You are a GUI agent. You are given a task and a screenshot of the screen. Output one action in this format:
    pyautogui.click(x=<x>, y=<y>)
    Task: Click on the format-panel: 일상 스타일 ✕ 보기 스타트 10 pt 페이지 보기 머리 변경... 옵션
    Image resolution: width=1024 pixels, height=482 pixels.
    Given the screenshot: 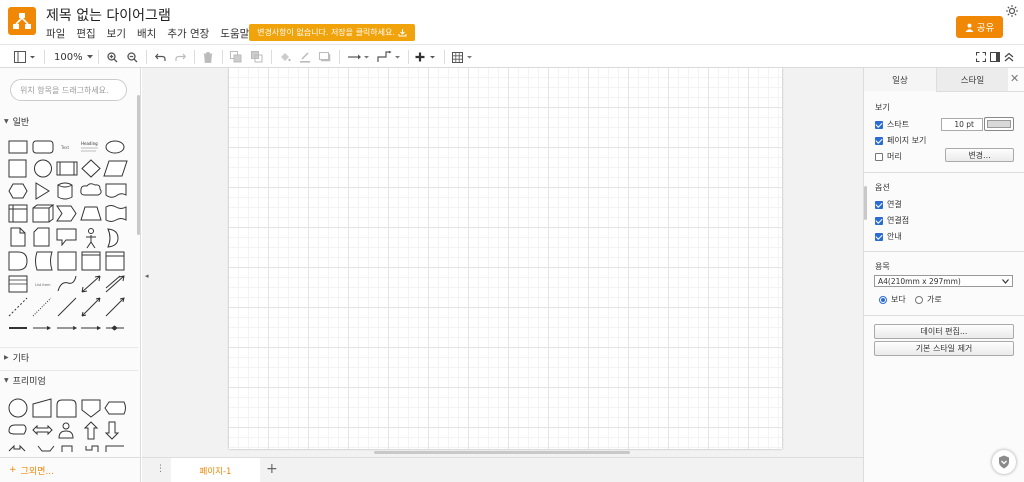 What is the action you would take?
    pyautogui.click(x=943, y=275)
    